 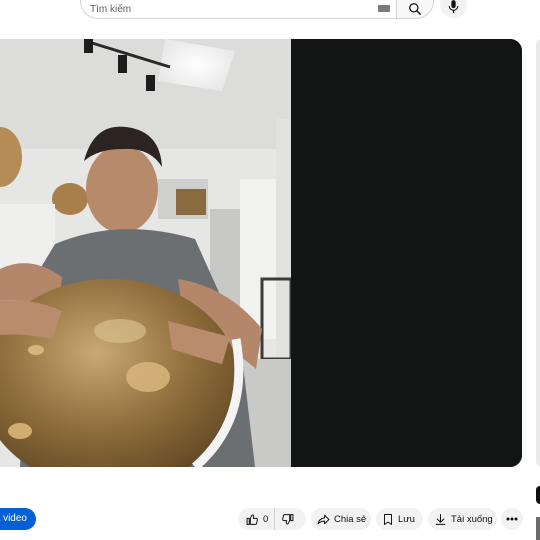 I want to click on search-button, so click(x=415, y=9).